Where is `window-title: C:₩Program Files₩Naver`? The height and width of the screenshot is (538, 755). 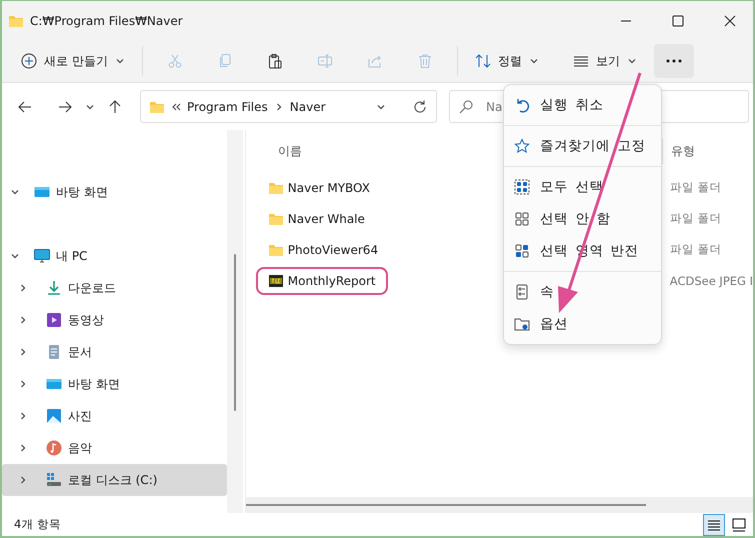
window-title: C:₩Program Files₩Naver is located at coordinates (107, 21).